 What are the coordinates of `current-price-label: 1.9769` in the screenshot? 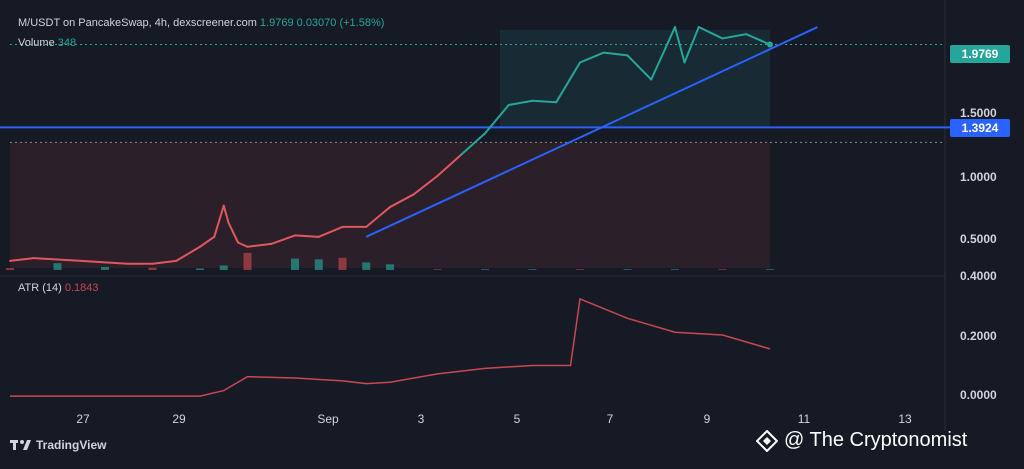 It's located at (980, 54).